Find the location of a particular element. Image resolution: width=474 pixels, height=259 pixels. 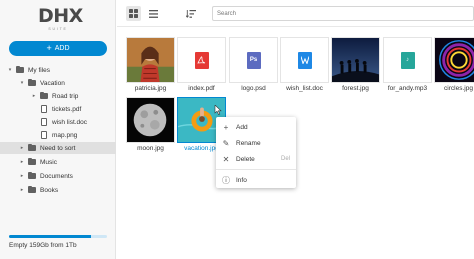

file-item-wish-list-doc: wish_list.doc is located at coordinates (304, 65).